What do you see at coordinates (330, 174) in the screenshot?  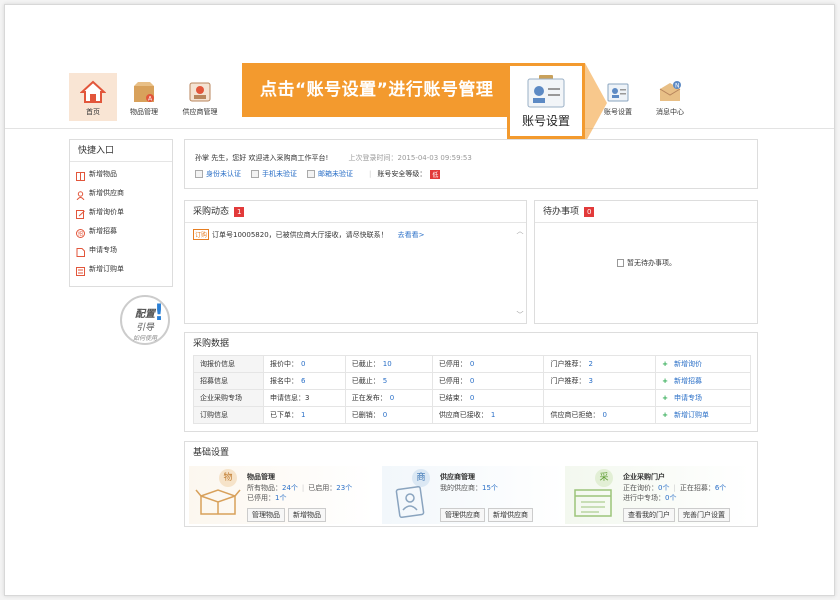 I see `verify-email-link: 邮箱未验证` at bounding box center [330, 174].